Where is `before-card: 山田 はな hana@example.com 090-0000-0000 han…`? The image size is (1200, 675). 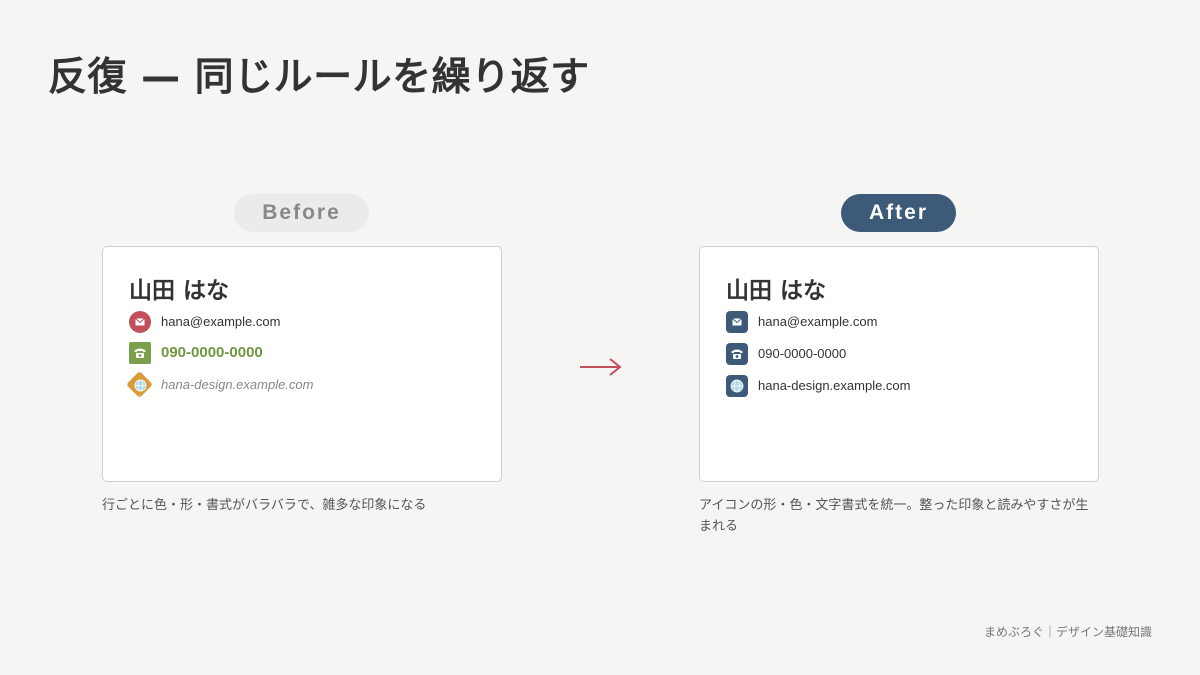 before-card: 山田 はな hana@example.com 090-0000-0000 han… is located at coordinates (302, 364).